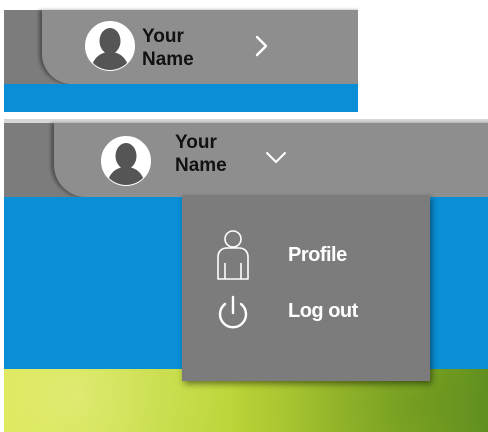 The image size is (488, 432). I want to click on chevron-down-icon, so click(276, 158).